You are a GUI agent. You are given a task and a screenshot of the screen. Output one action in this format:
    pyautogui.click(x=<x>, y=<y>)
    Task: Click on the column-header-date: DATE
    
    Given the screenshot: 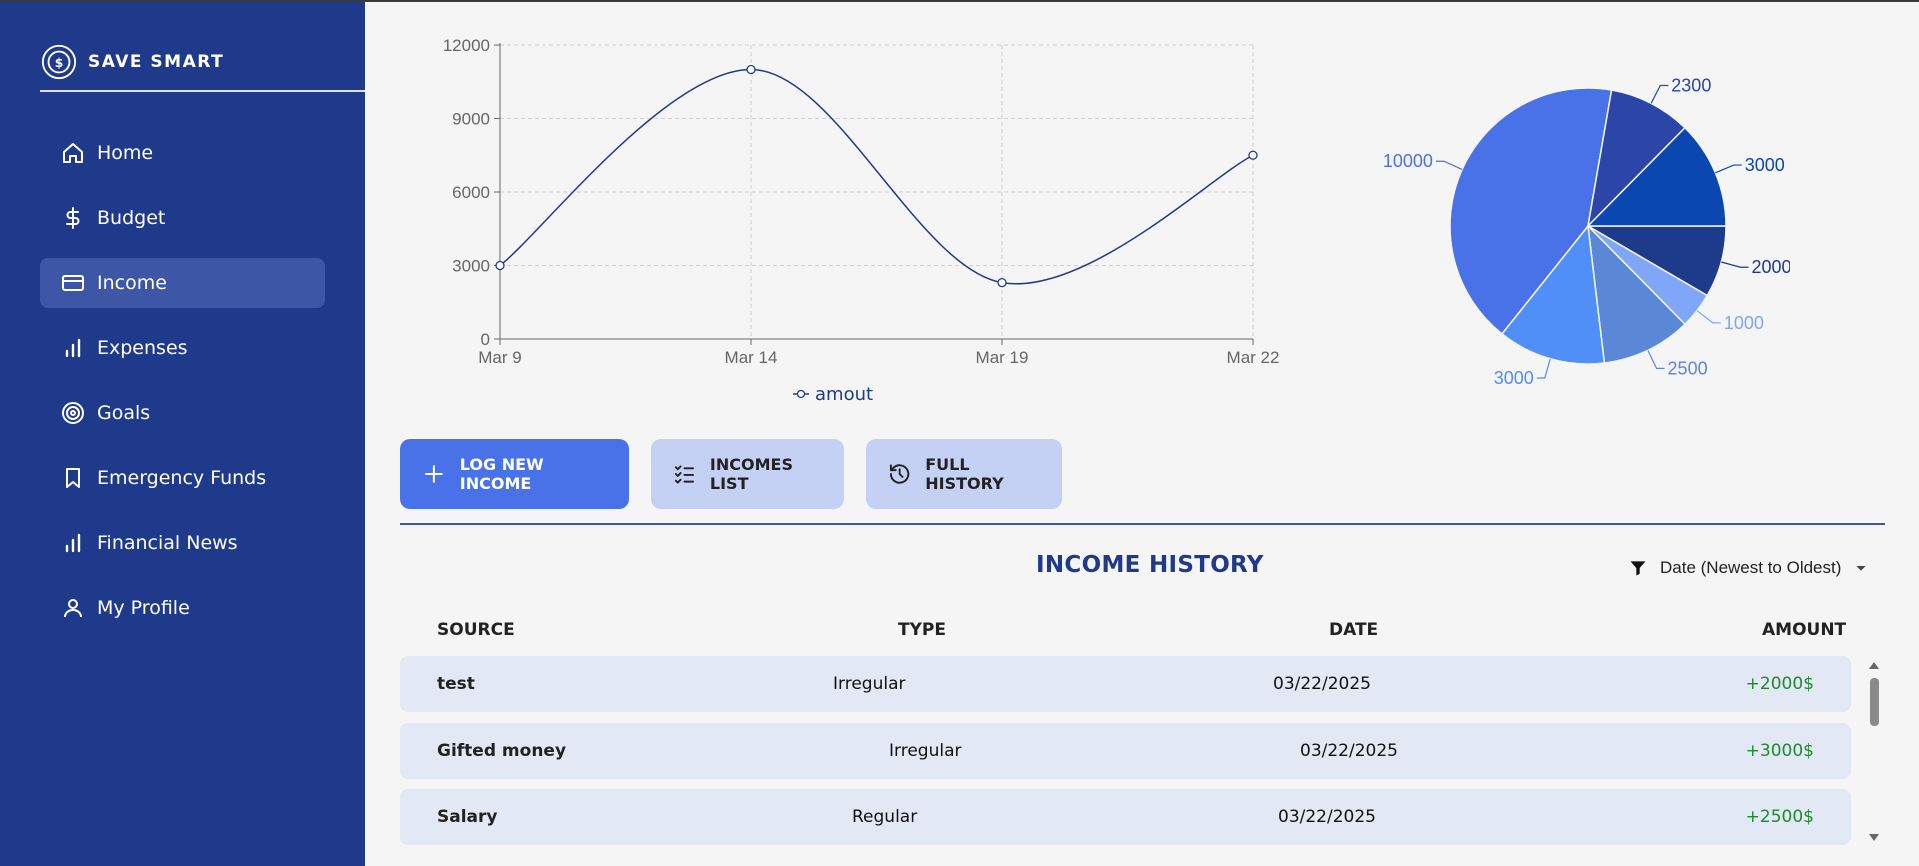 What is the action you would take?
    pyautogui.click(x=1354, y=630)
    